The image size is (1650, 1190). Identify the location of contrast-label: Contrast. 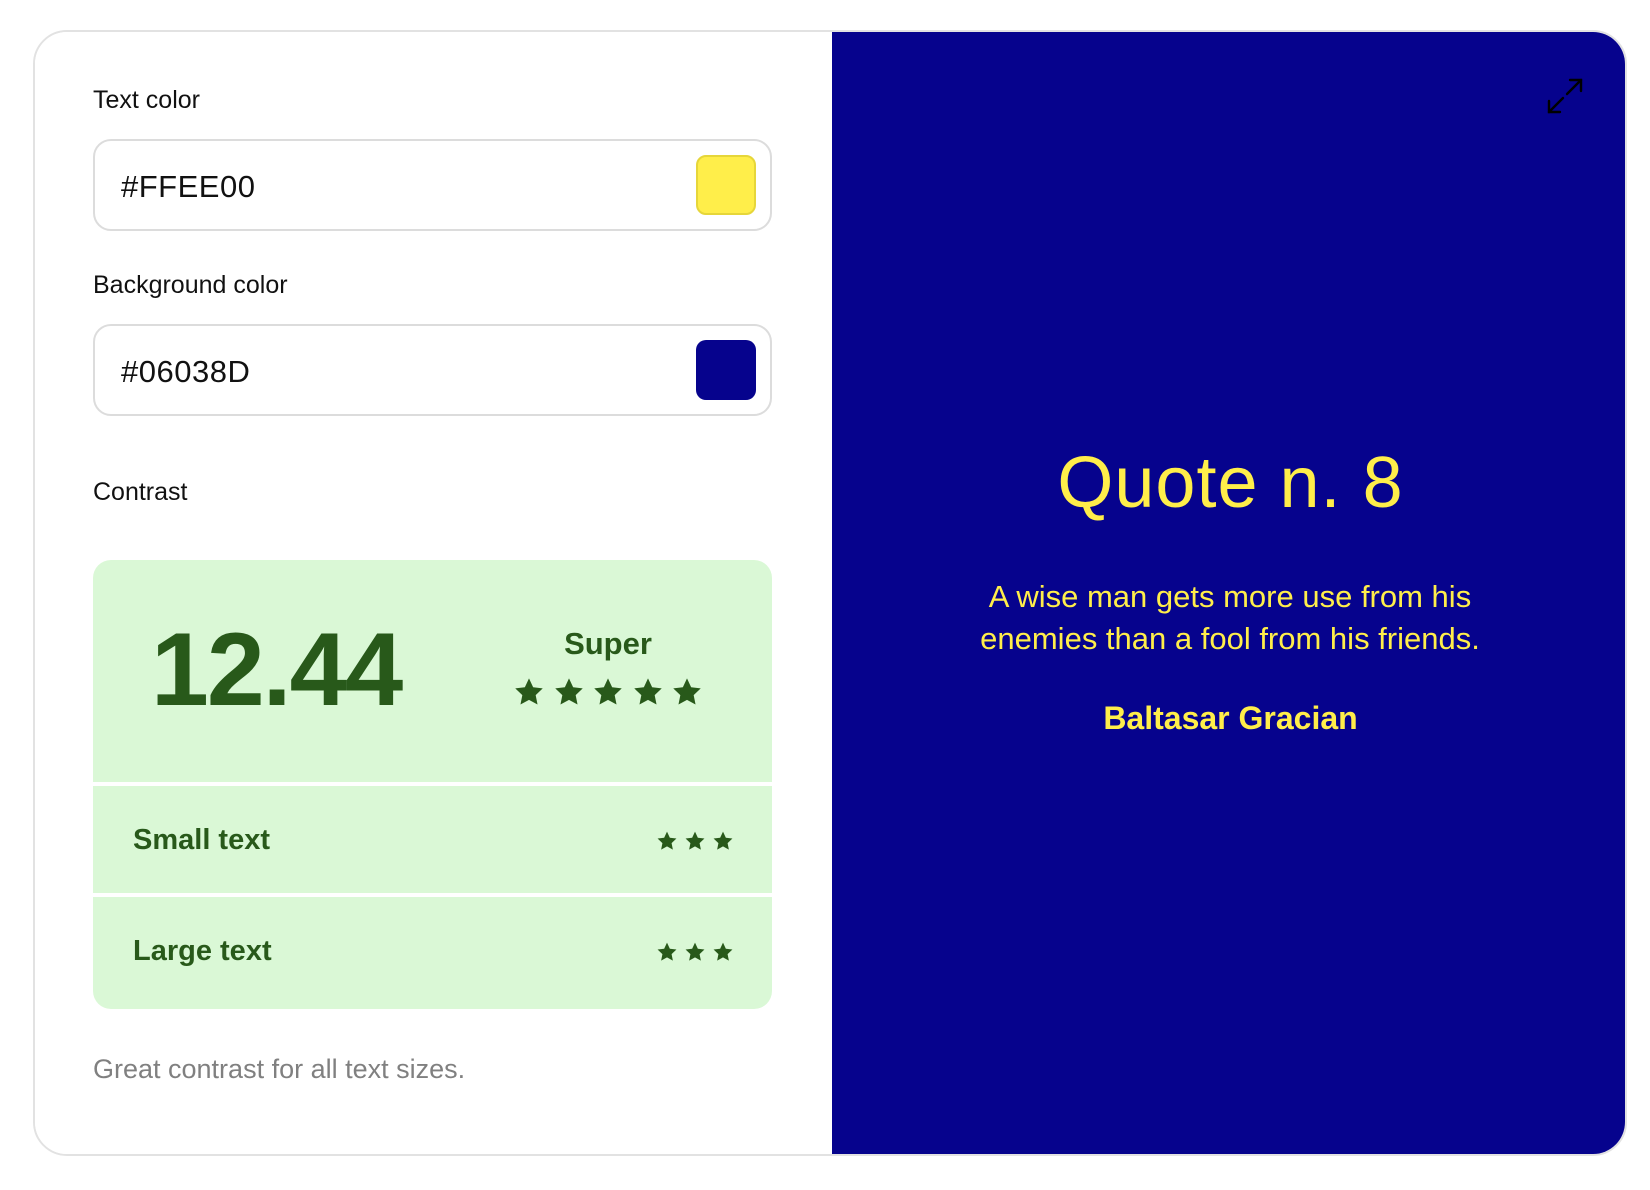
(140, 492).